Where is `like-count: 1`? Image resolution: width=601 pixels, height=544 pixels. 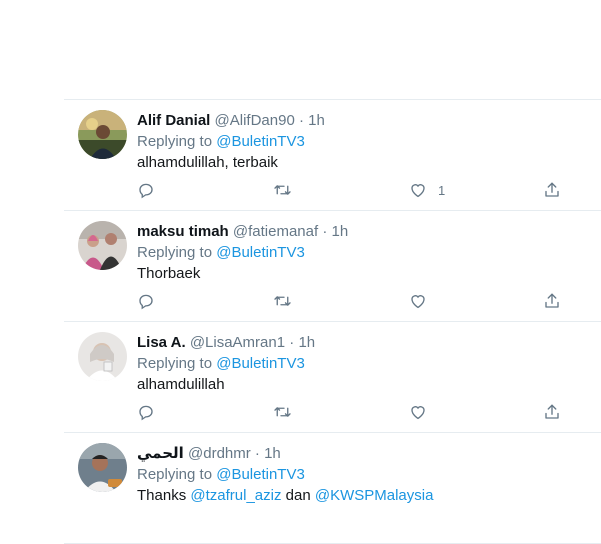 like-count: 1 is located at coordinates (442, 190).